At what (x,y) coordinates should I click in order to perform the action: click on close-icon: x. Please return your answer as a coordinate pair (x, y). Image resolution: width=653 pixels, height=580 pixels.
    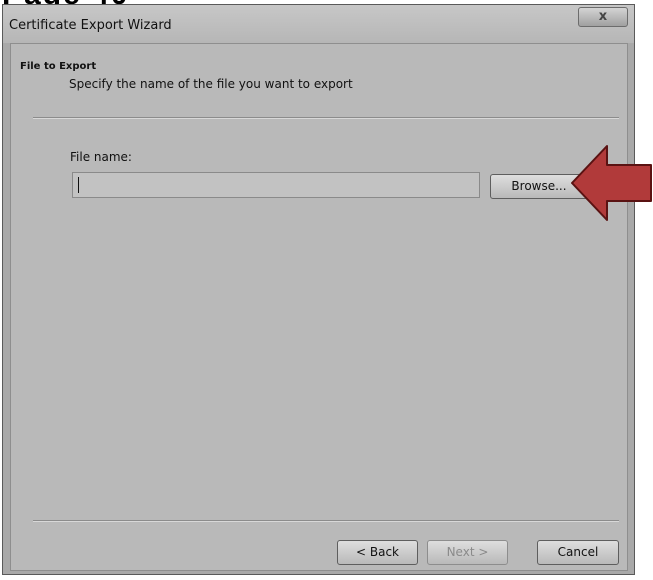
    Looking at the image, I should click on (603, 16).